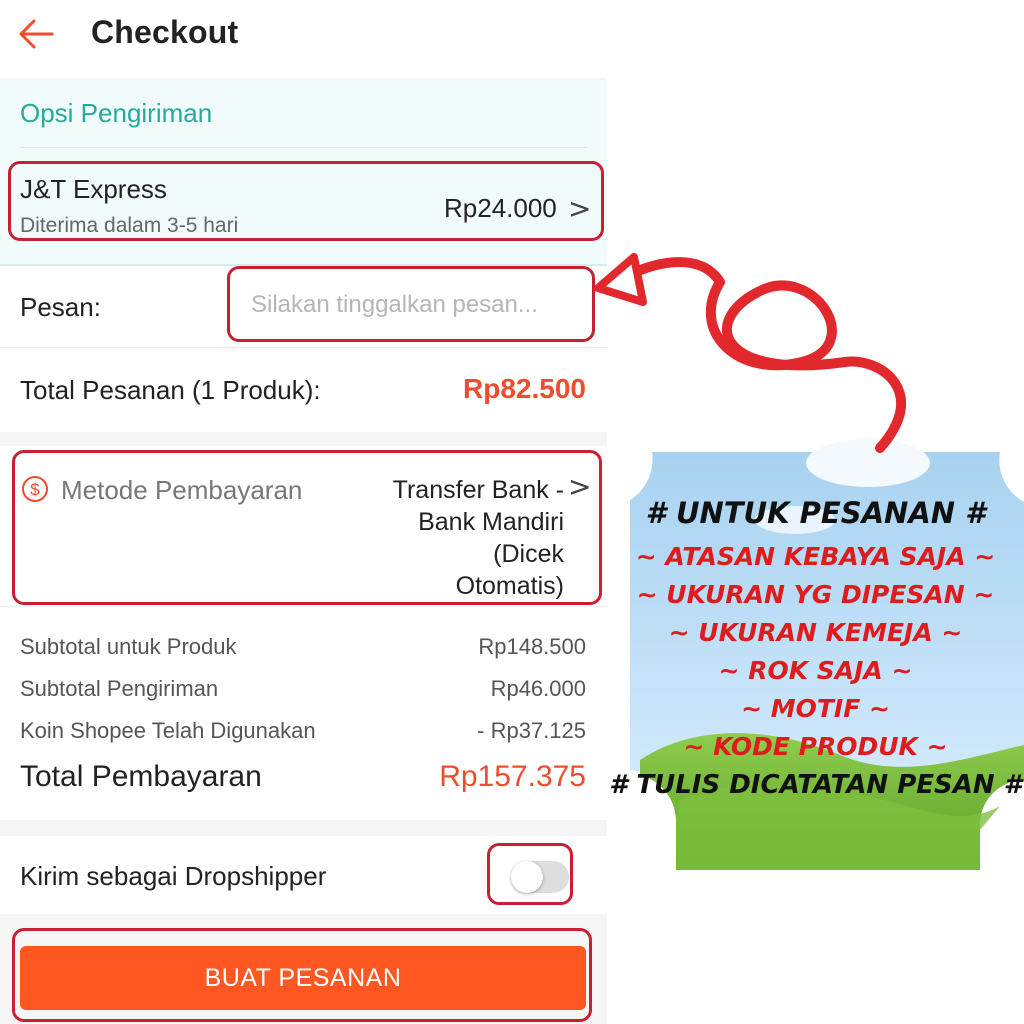  What do you see at coordinates (538, 688) in the screenshot?
I see `summary-value: Rp46.000` at bounding box center [538, 688].